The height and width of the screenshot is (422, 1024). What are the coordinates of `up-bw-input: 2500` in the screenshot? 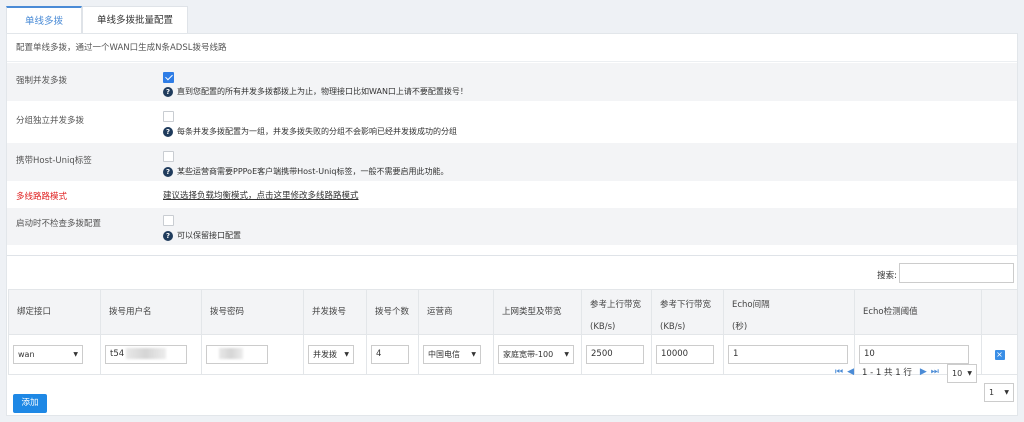 It's located at (615, 354).